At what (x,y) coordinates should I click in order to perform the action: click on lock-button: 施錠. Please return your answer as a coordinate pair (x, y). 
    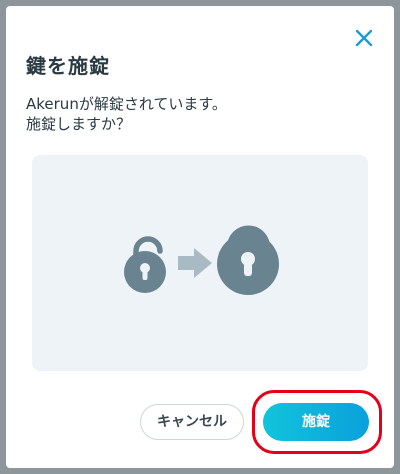
    Looking at the image, I should click on (316, 422).